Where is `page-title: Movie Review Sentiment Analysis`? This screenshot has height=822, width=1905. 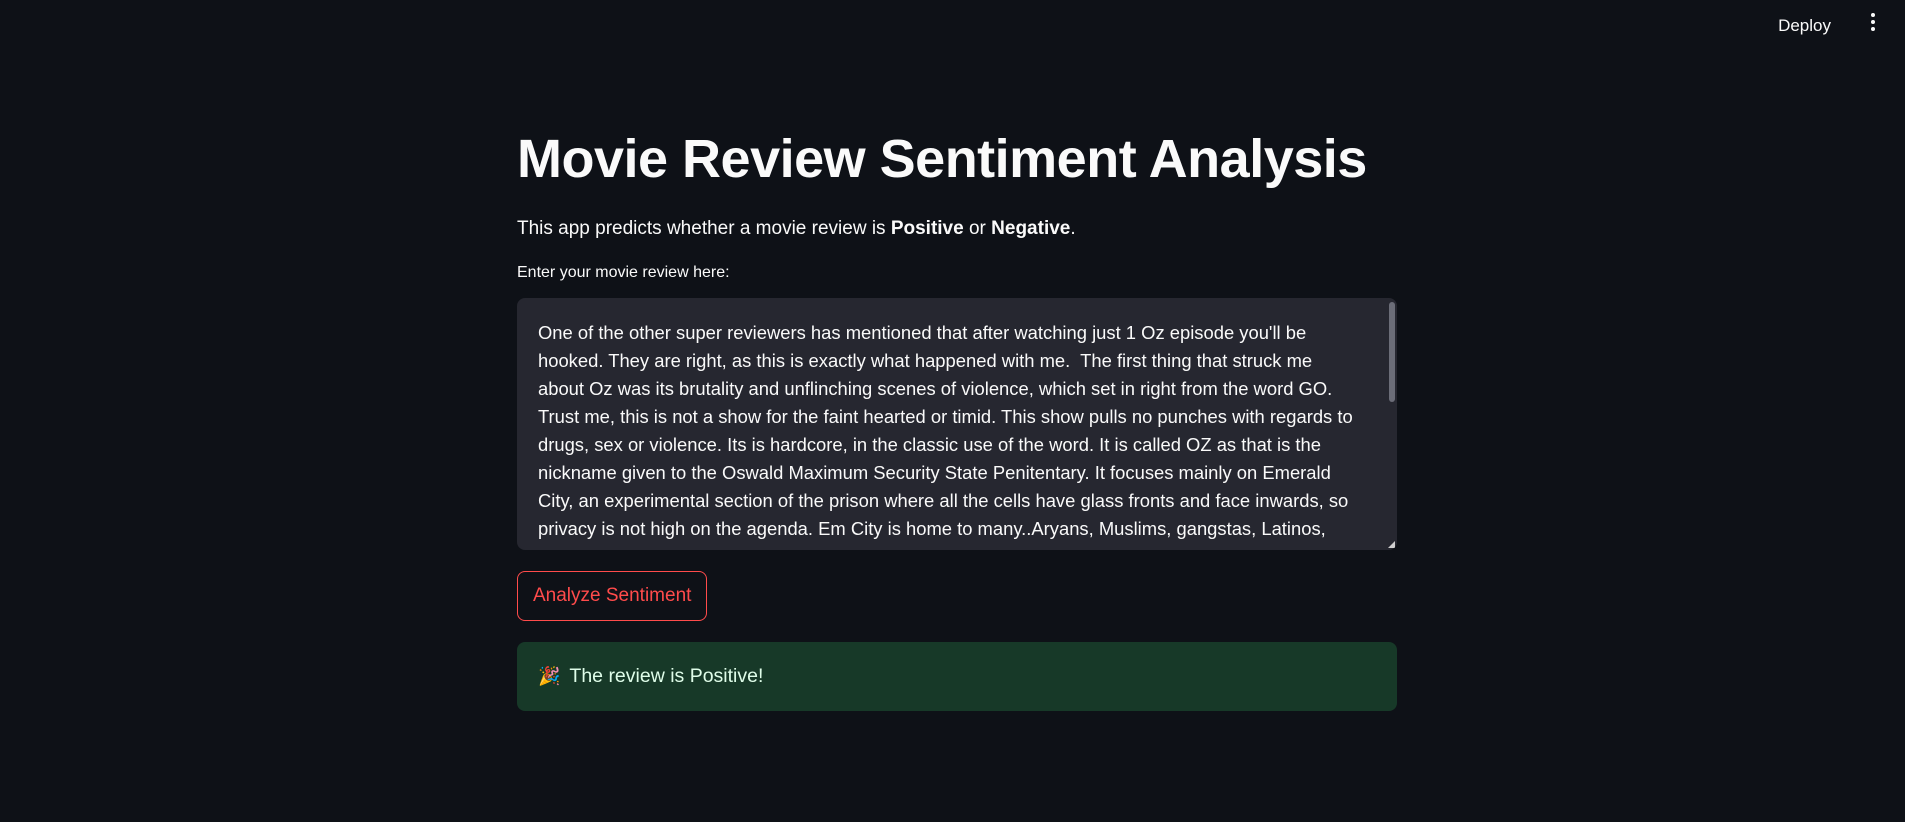
page-title: Movie Review Sentiment Analysis is located at coordinates (942, 159).